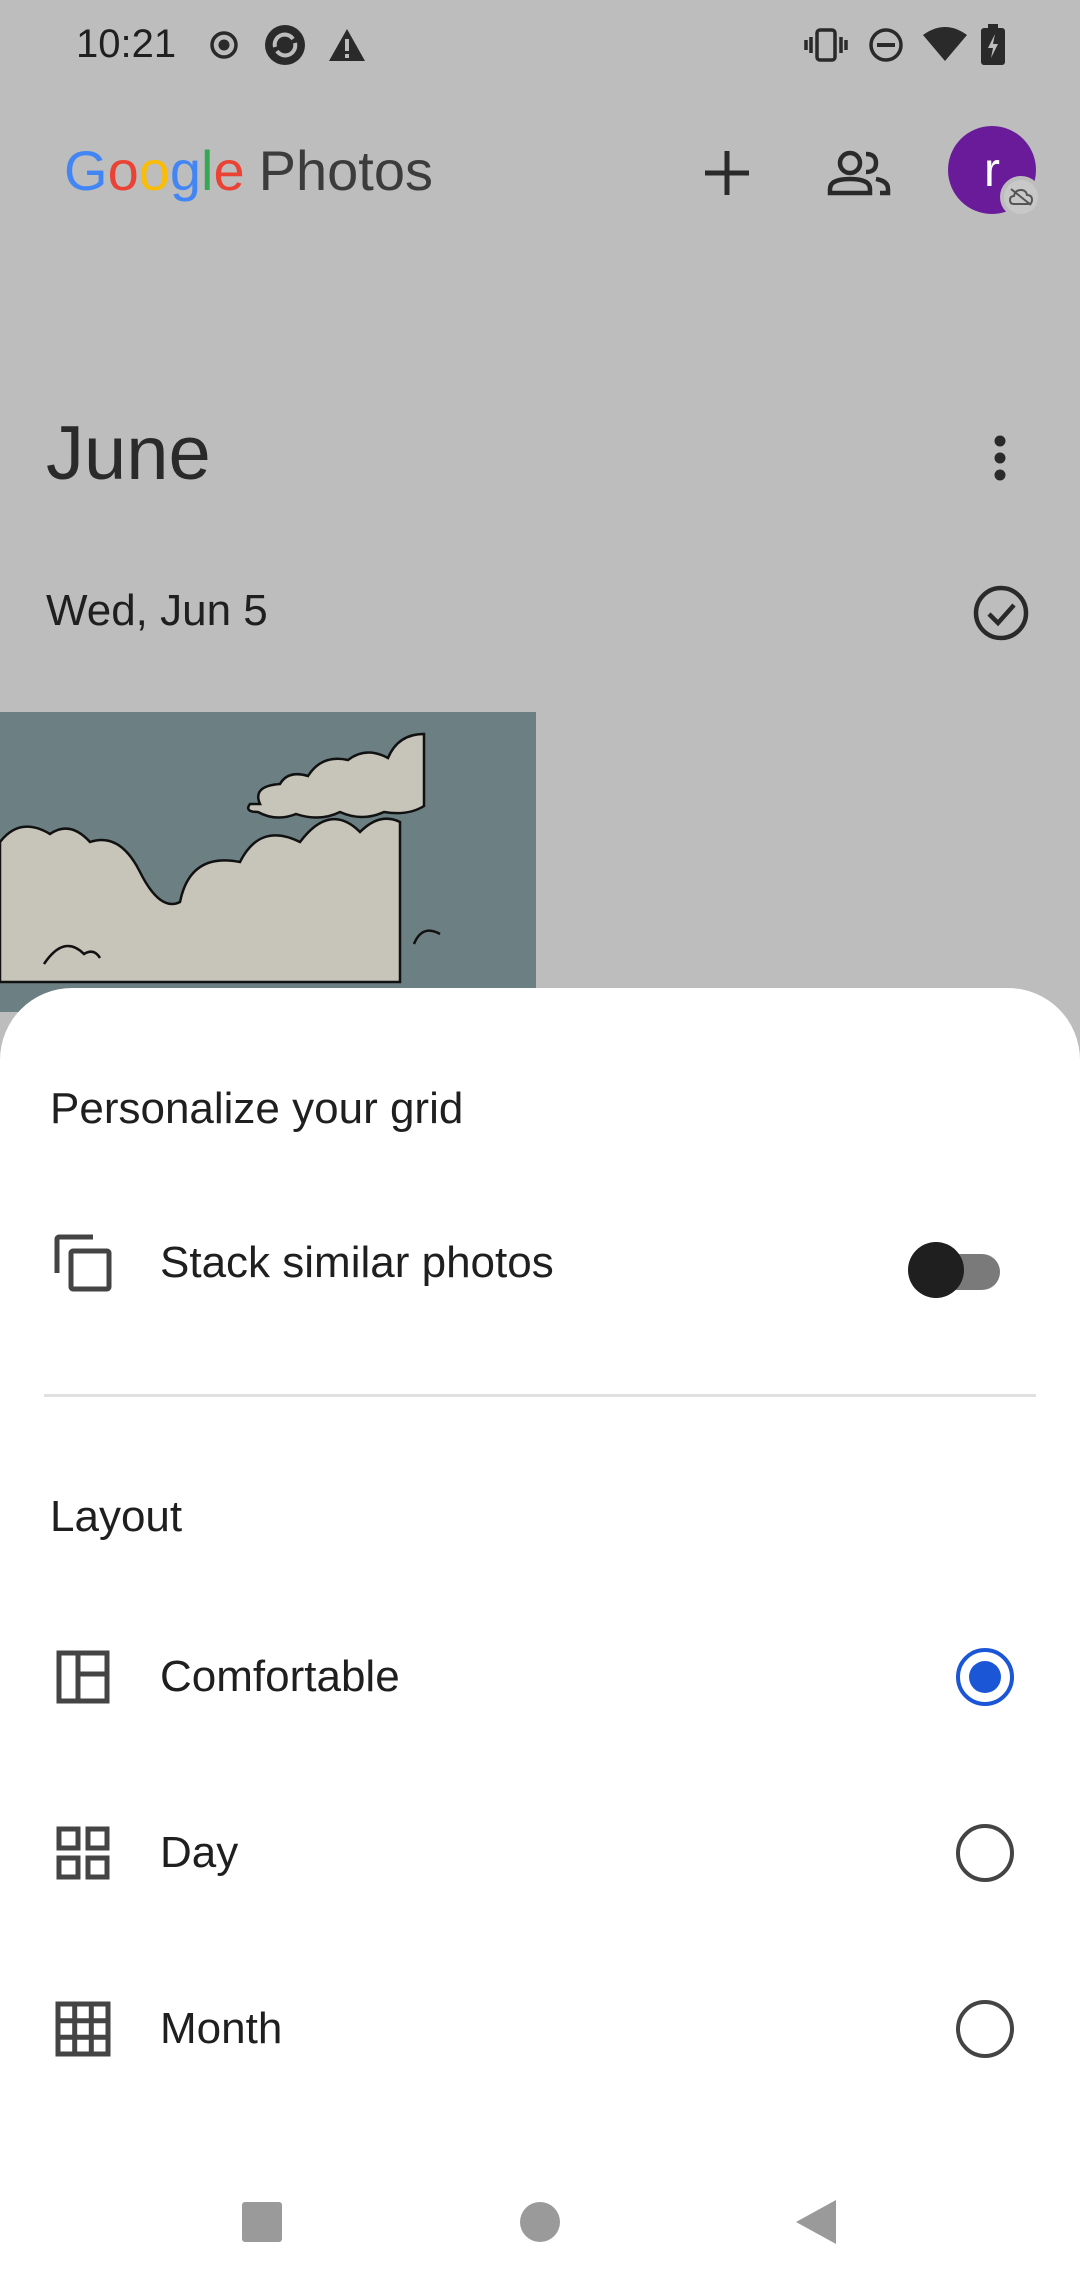 Image resolution: width=1080 pixels, height=2280 pixels. What do you see at coordinates (280, 1676) in the screenshot?
I see `layout-option-label: Comfortable` at bounding box center [280, 1676].